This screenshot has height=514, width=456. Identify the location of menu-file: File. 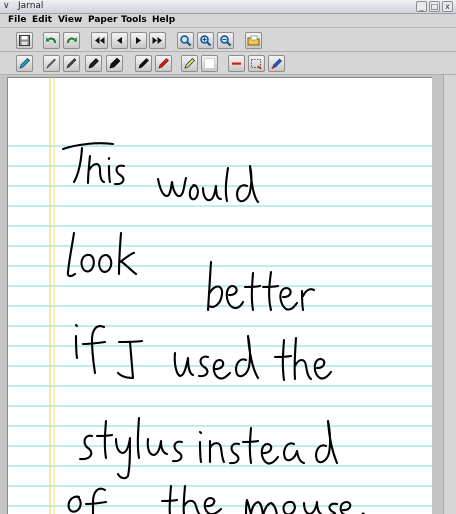
(17, 20).